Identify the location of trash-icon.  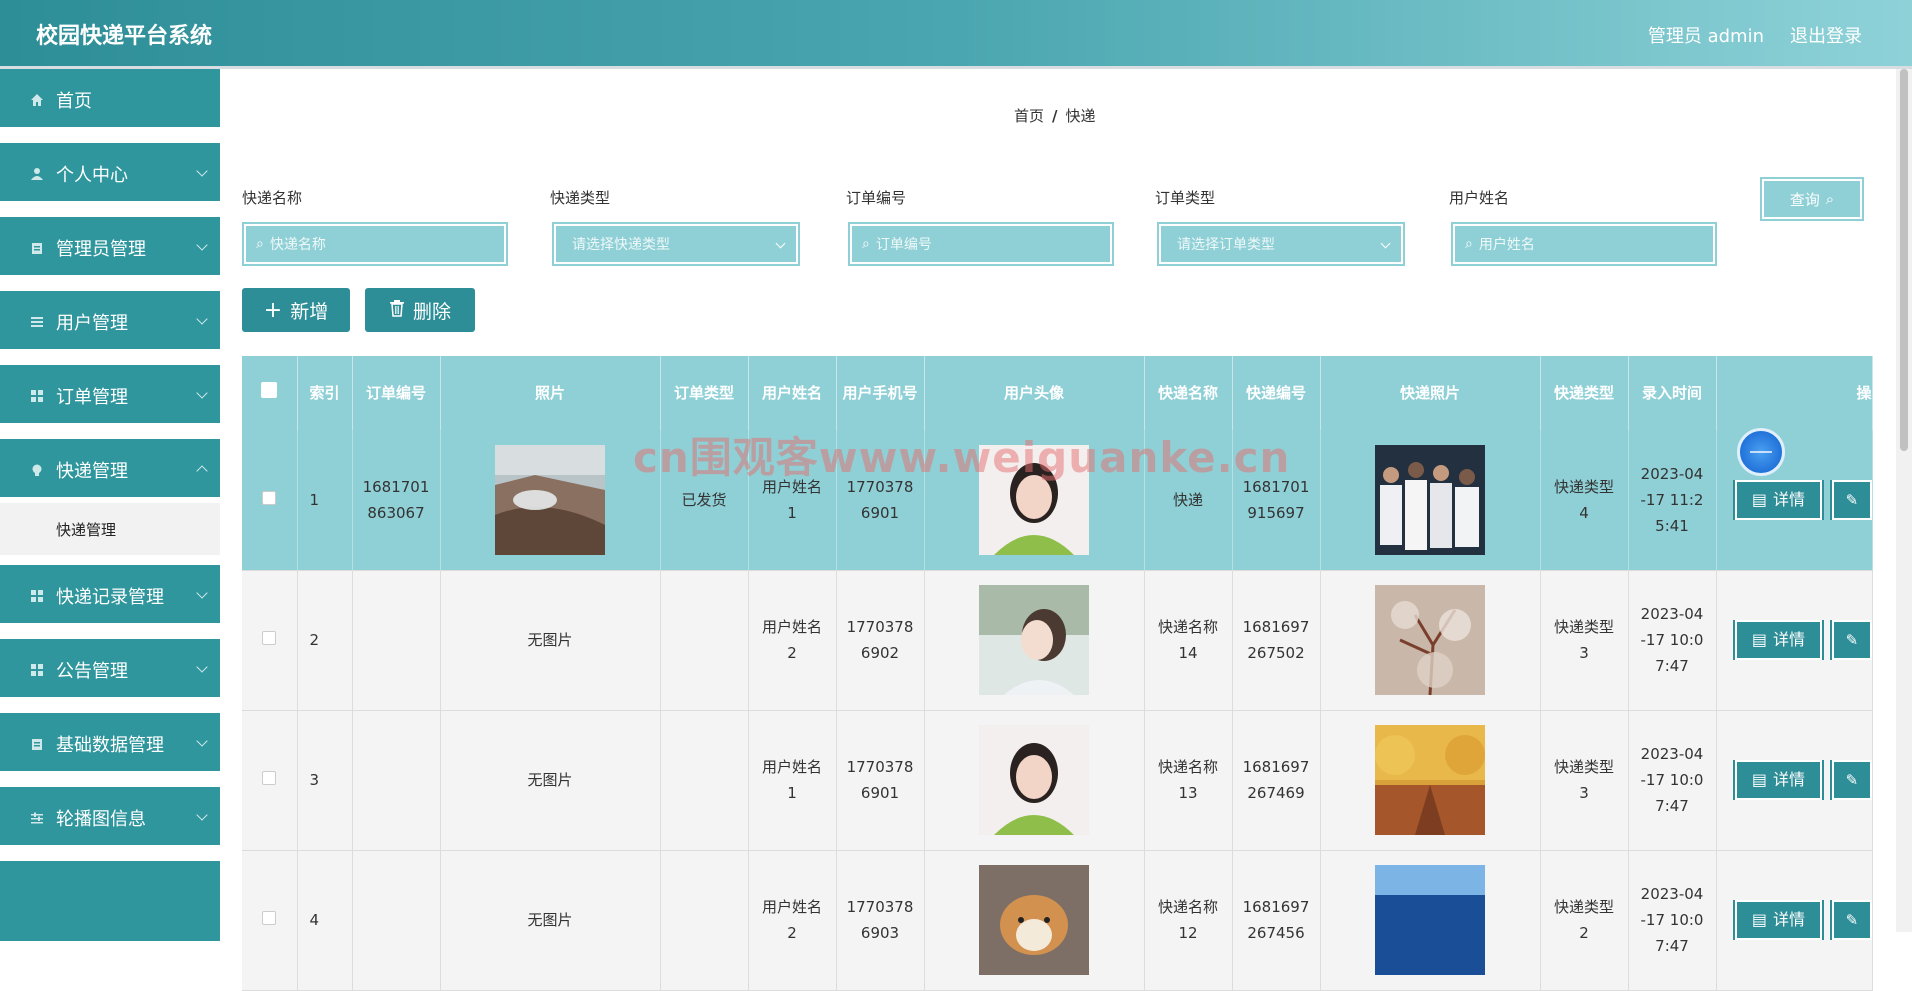
(397, 310).